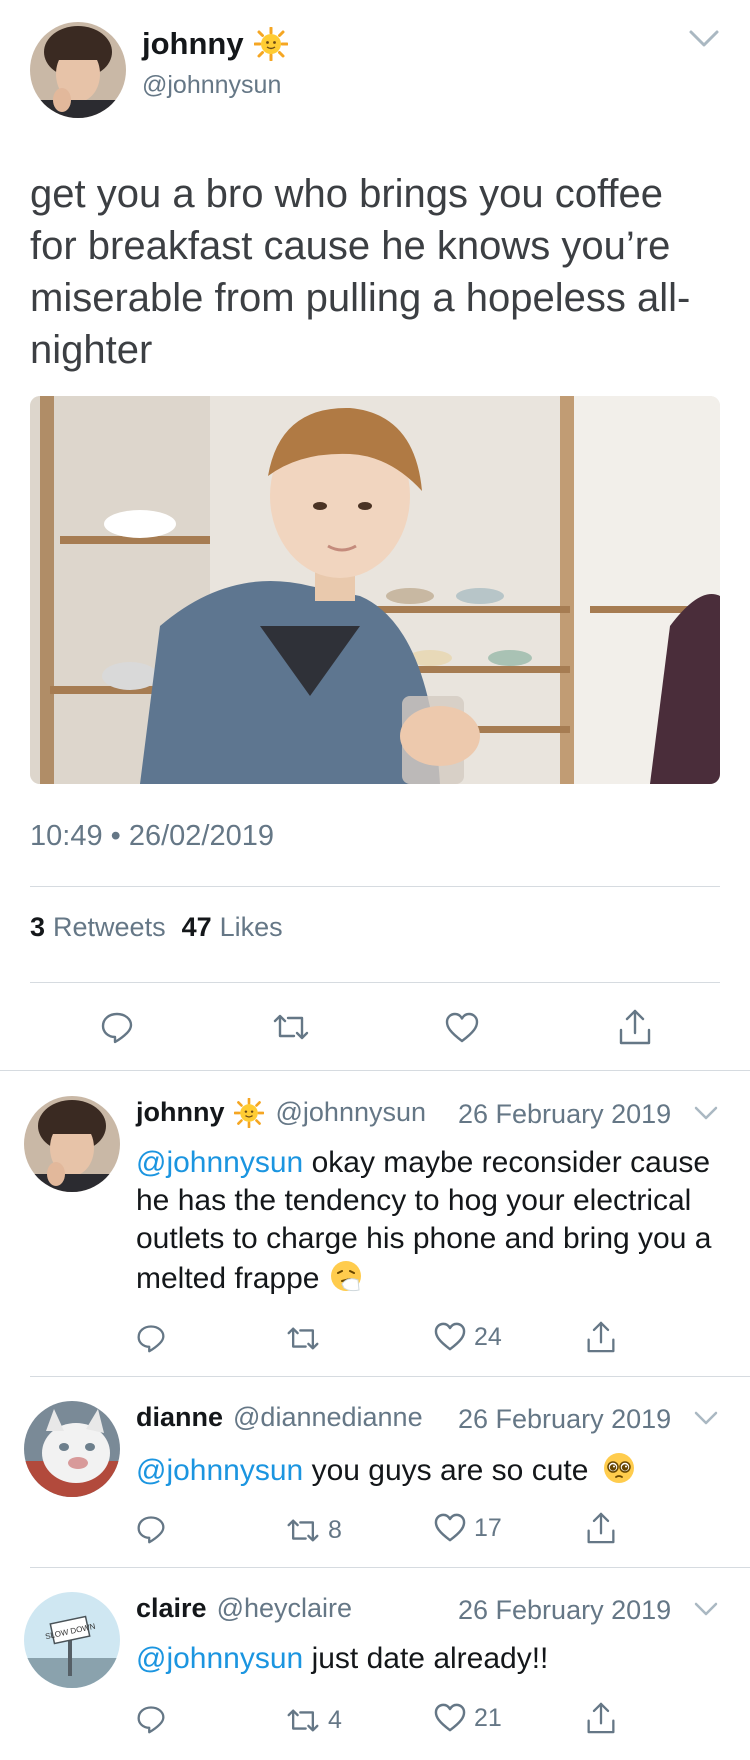  What do you see at coordinates (375, 1070) in the screenshot?
I see `thread-divider` at bounding box center [375, 1070].